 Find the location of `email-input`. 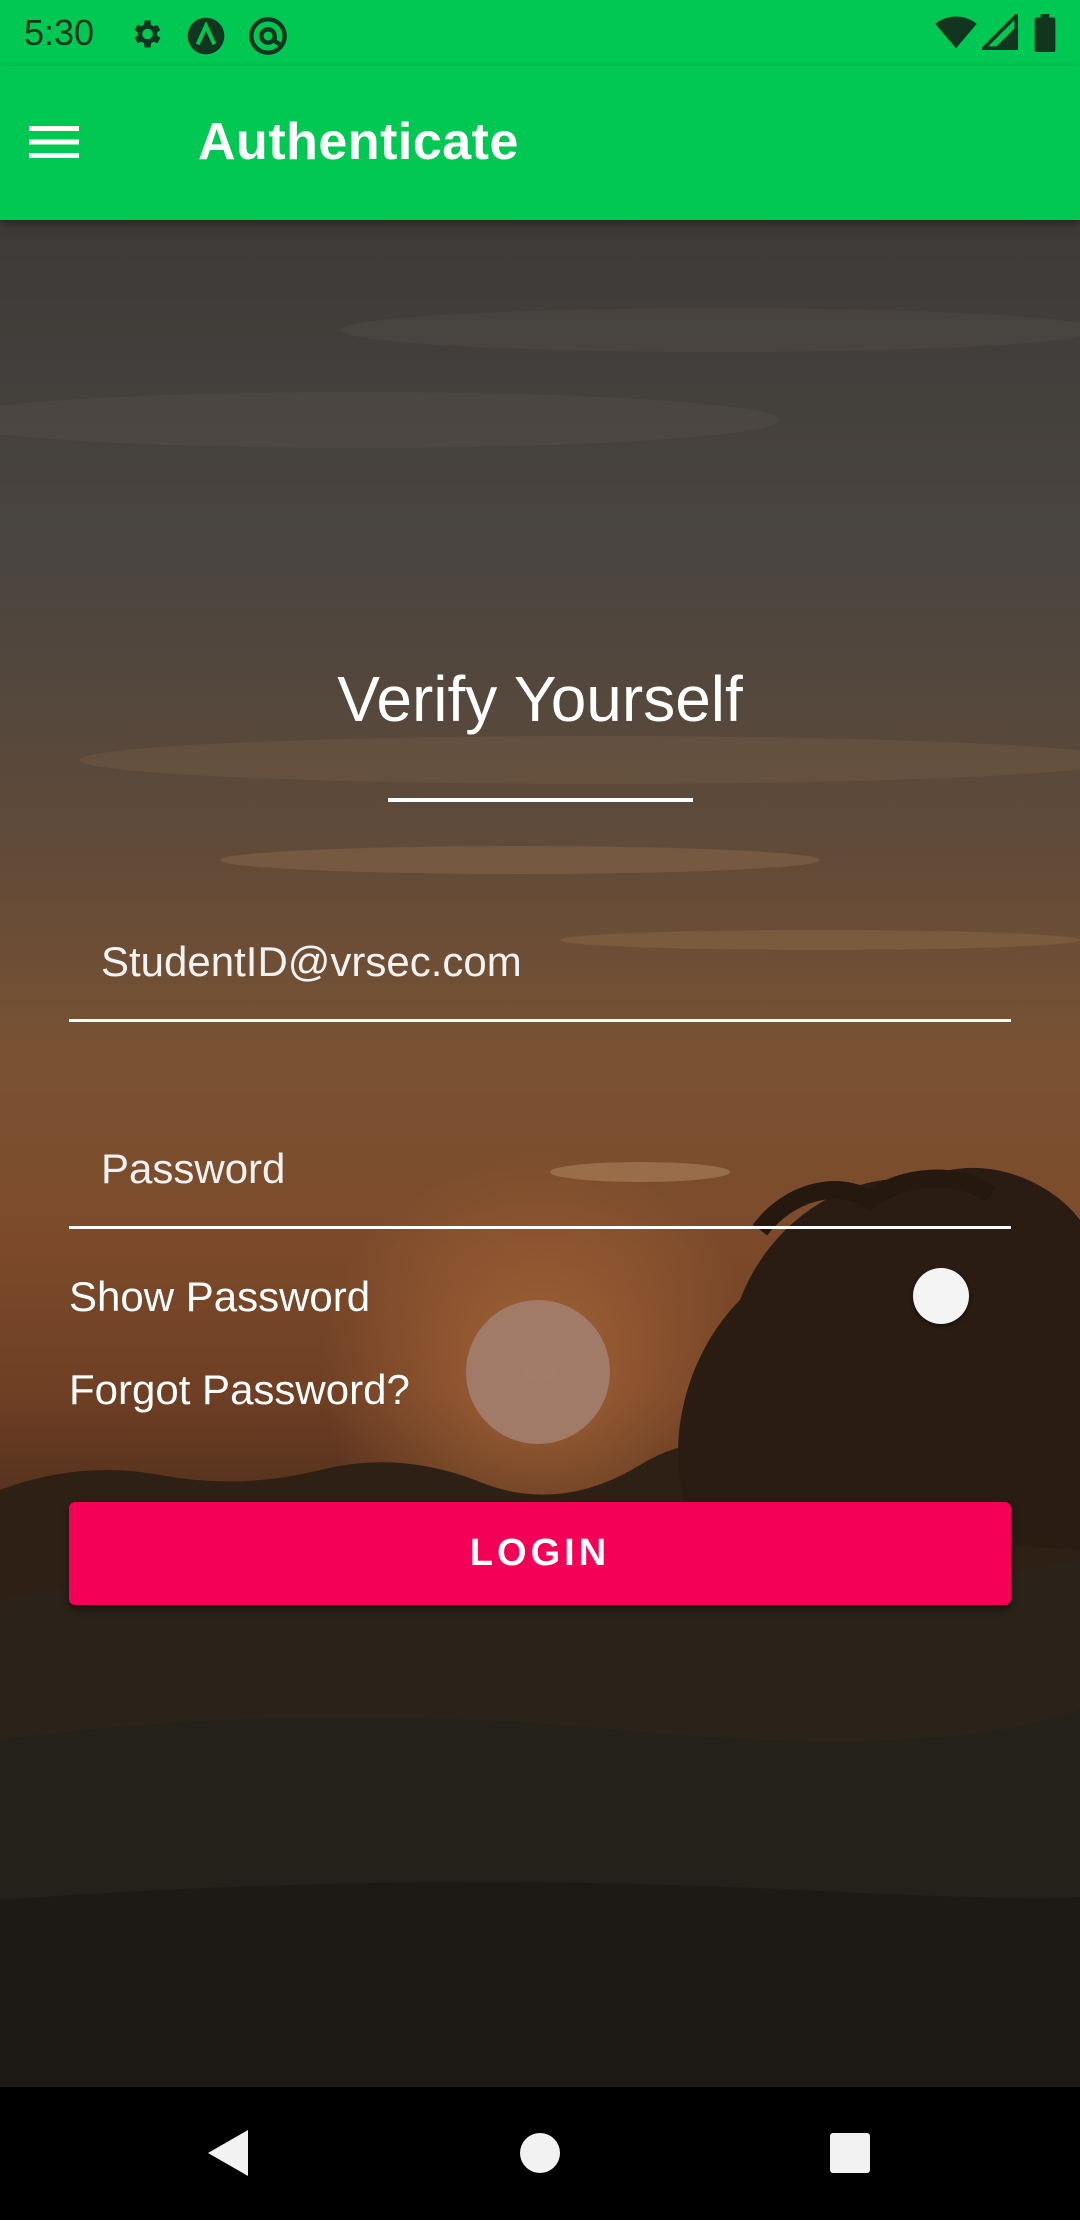

email-input is located at coordinates (541, 962).